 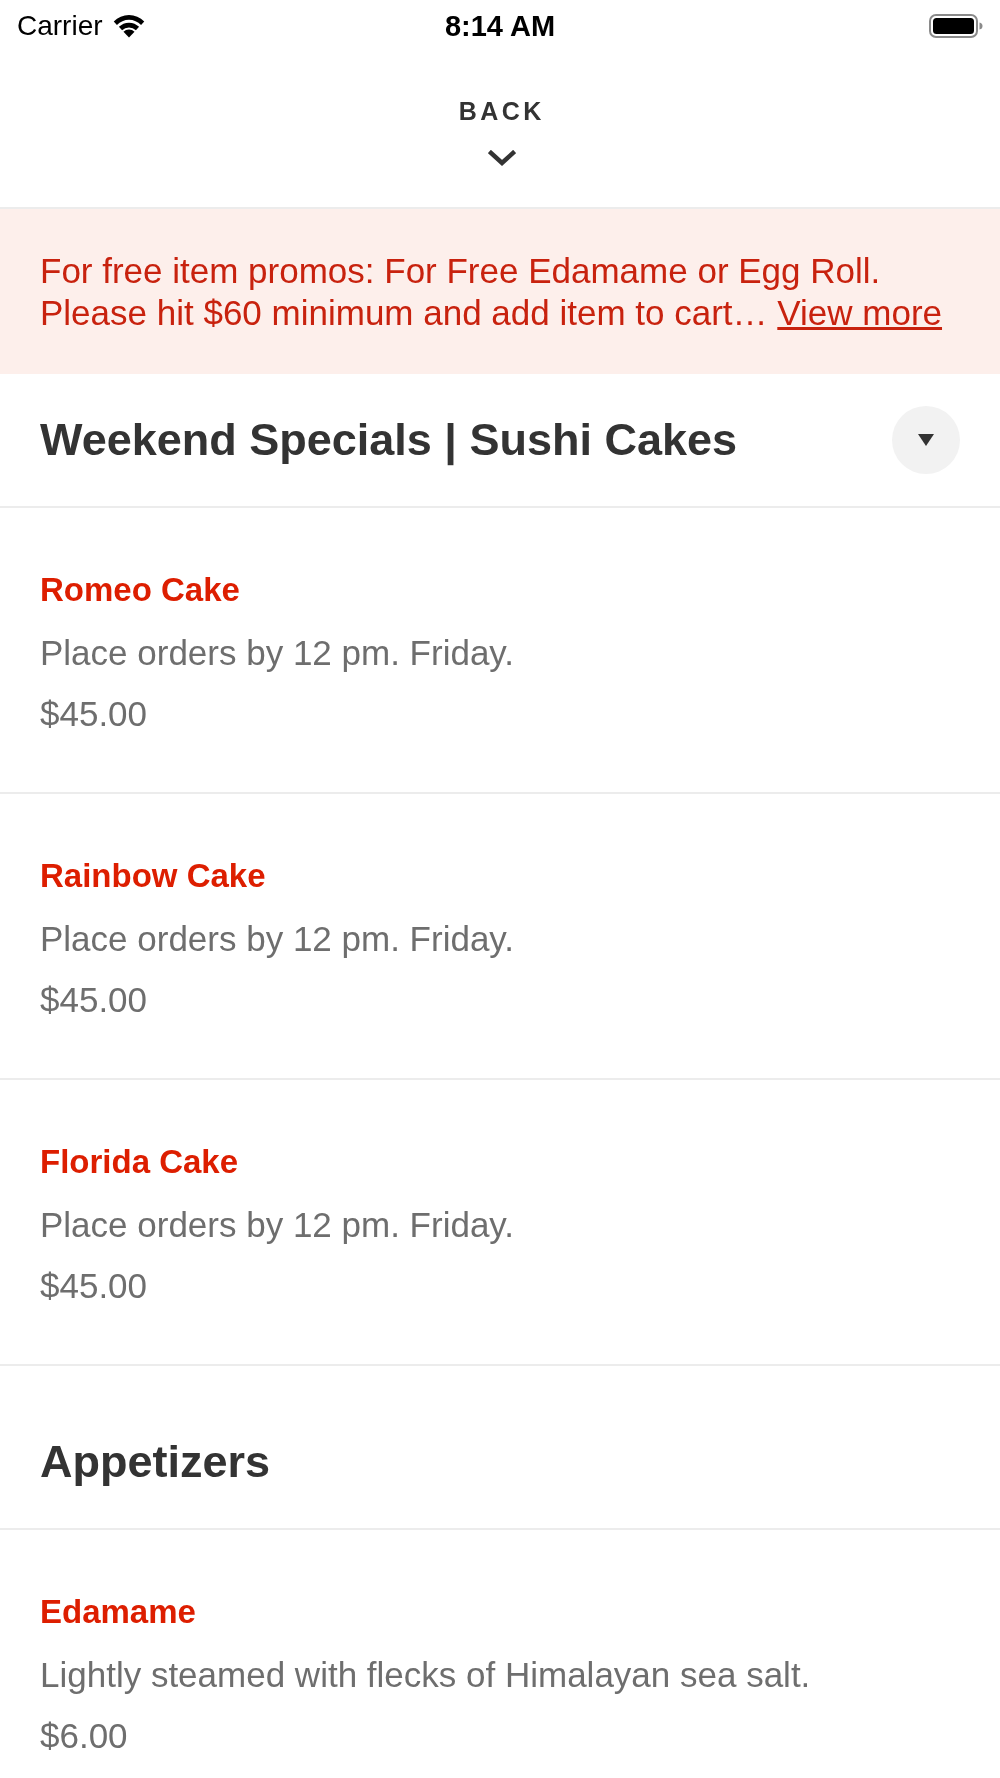 I want to click on item-name: Romeo Cake, so click(x=140, y=589).